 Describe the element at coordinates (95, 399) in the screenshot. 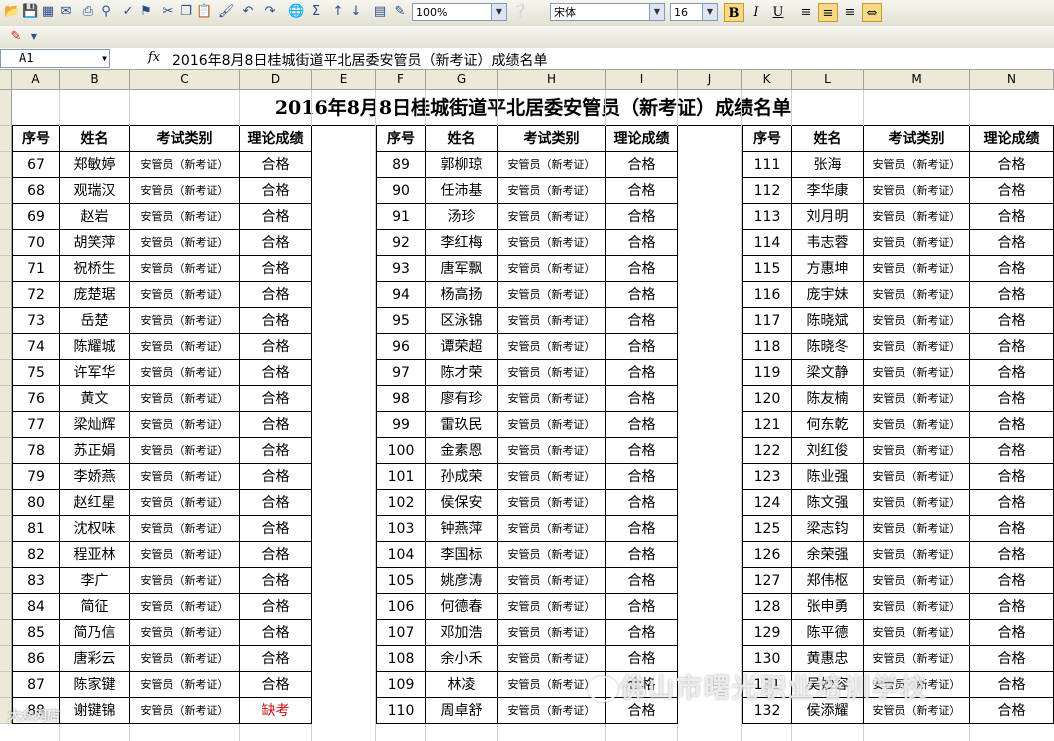

I see `name-cell: 黄文` at that location.